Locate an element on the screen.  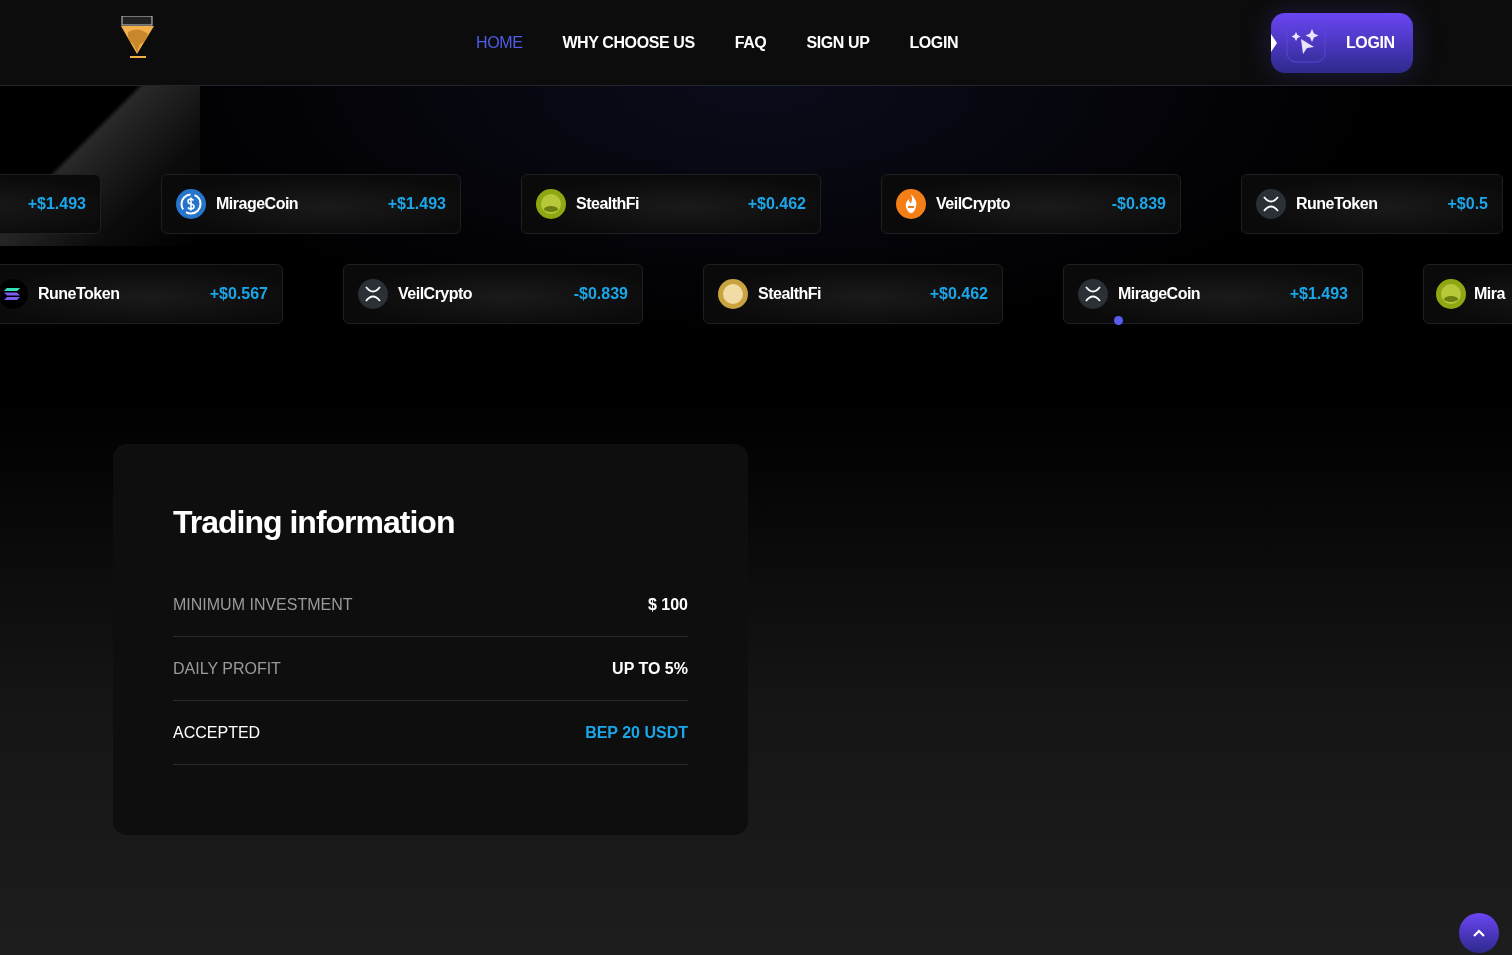
sparkle-cursor-icon is located at coordinates (1306, 42).